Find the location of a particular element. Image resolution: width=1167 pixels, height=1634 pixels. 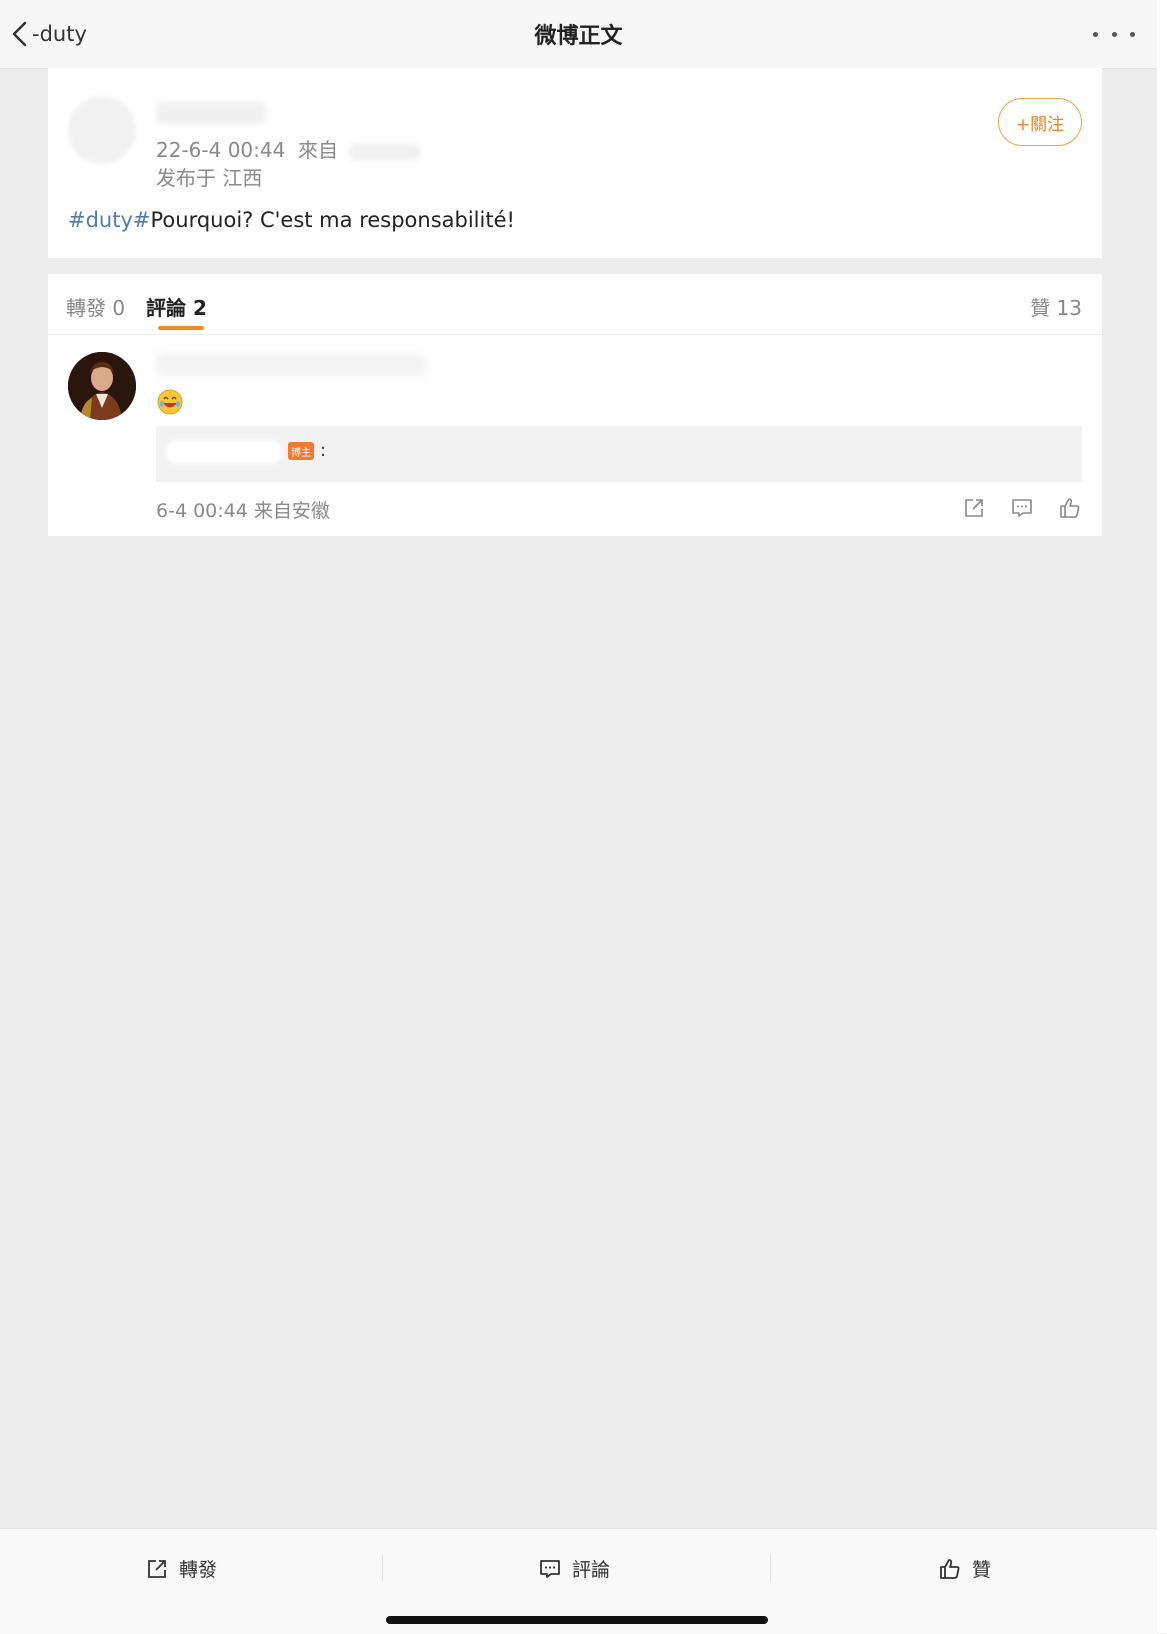

commenter-name-redacted is located at coordinates (291, 365).